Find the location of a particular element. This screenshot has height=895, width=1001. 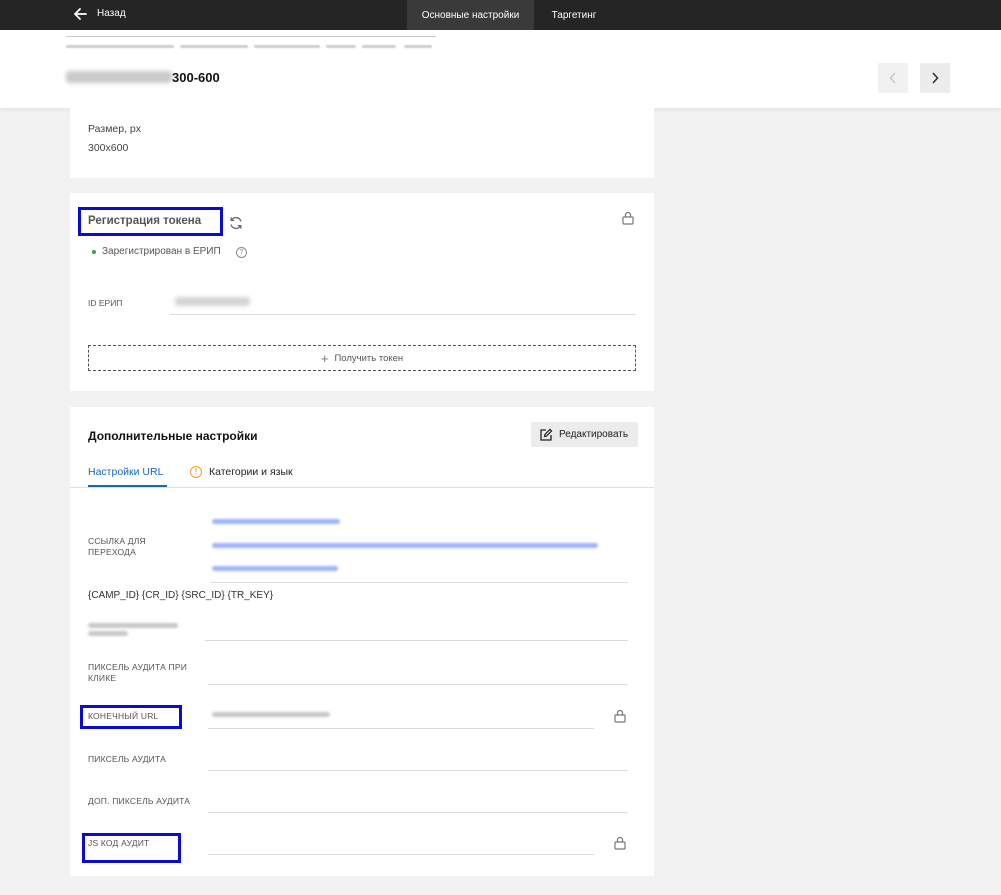

get-token-label: Получить токен is located at coordinates (369, 358).